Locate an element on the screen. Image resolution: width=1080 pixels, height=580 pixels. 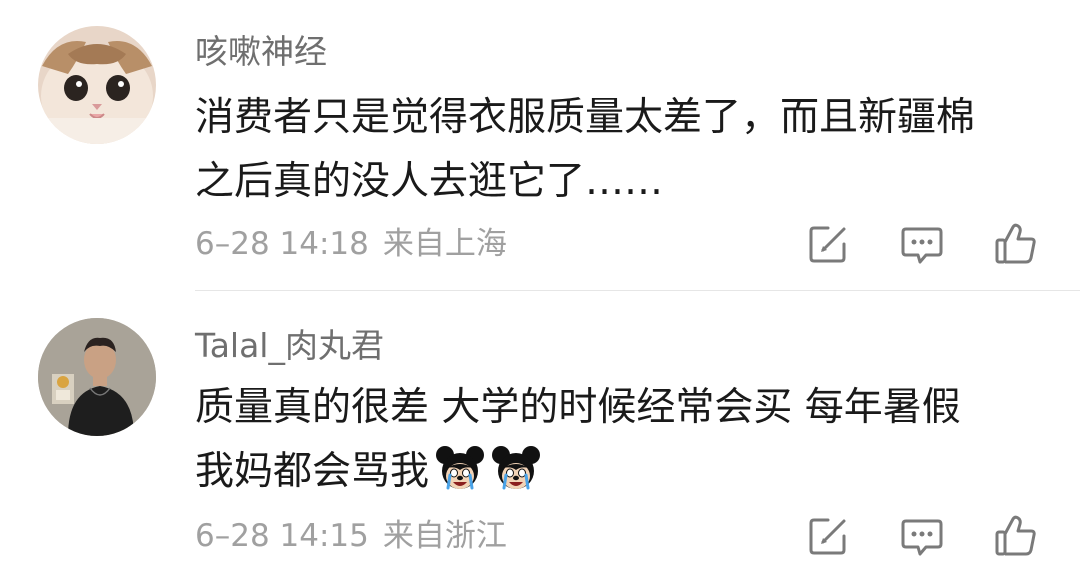
comment-line: 质量真的很差 大学的时候经常会买 每年暑假 is located at coordinates (578, 407).